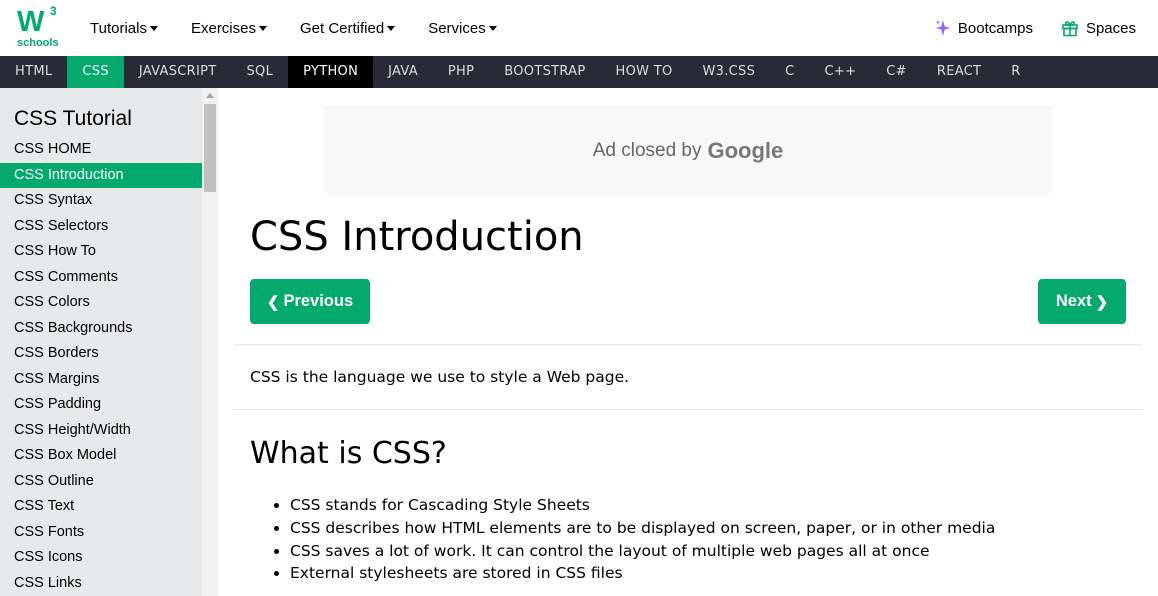  I want to click on bootcamps-link: Bootcamps, so click(984, 28).